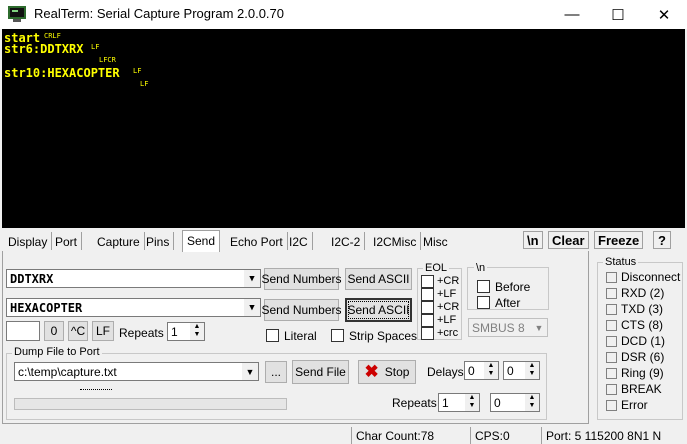  What do you see at coordinates (378, 279) in the screenshot?
I see `send-ascii-button-1: Send ASCII` at bounding box center [378, 279].